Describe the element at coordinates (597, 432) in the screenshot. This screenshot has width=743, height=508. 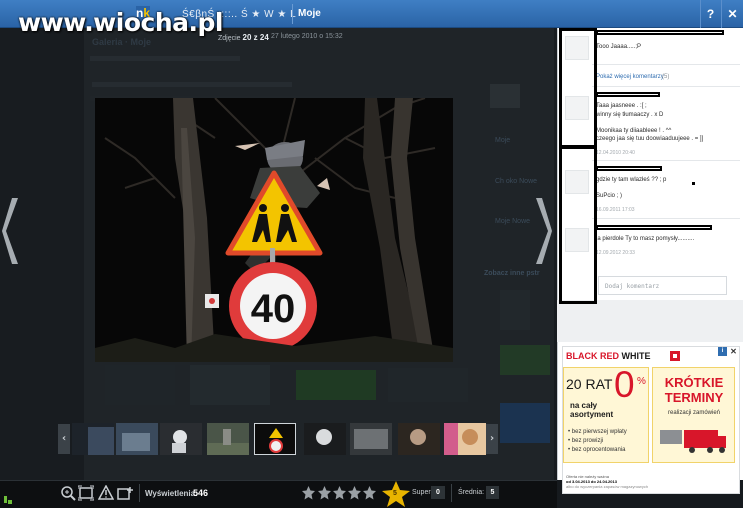
I see `ad-bullet: • bez pierwszej wpłaty` at that location.